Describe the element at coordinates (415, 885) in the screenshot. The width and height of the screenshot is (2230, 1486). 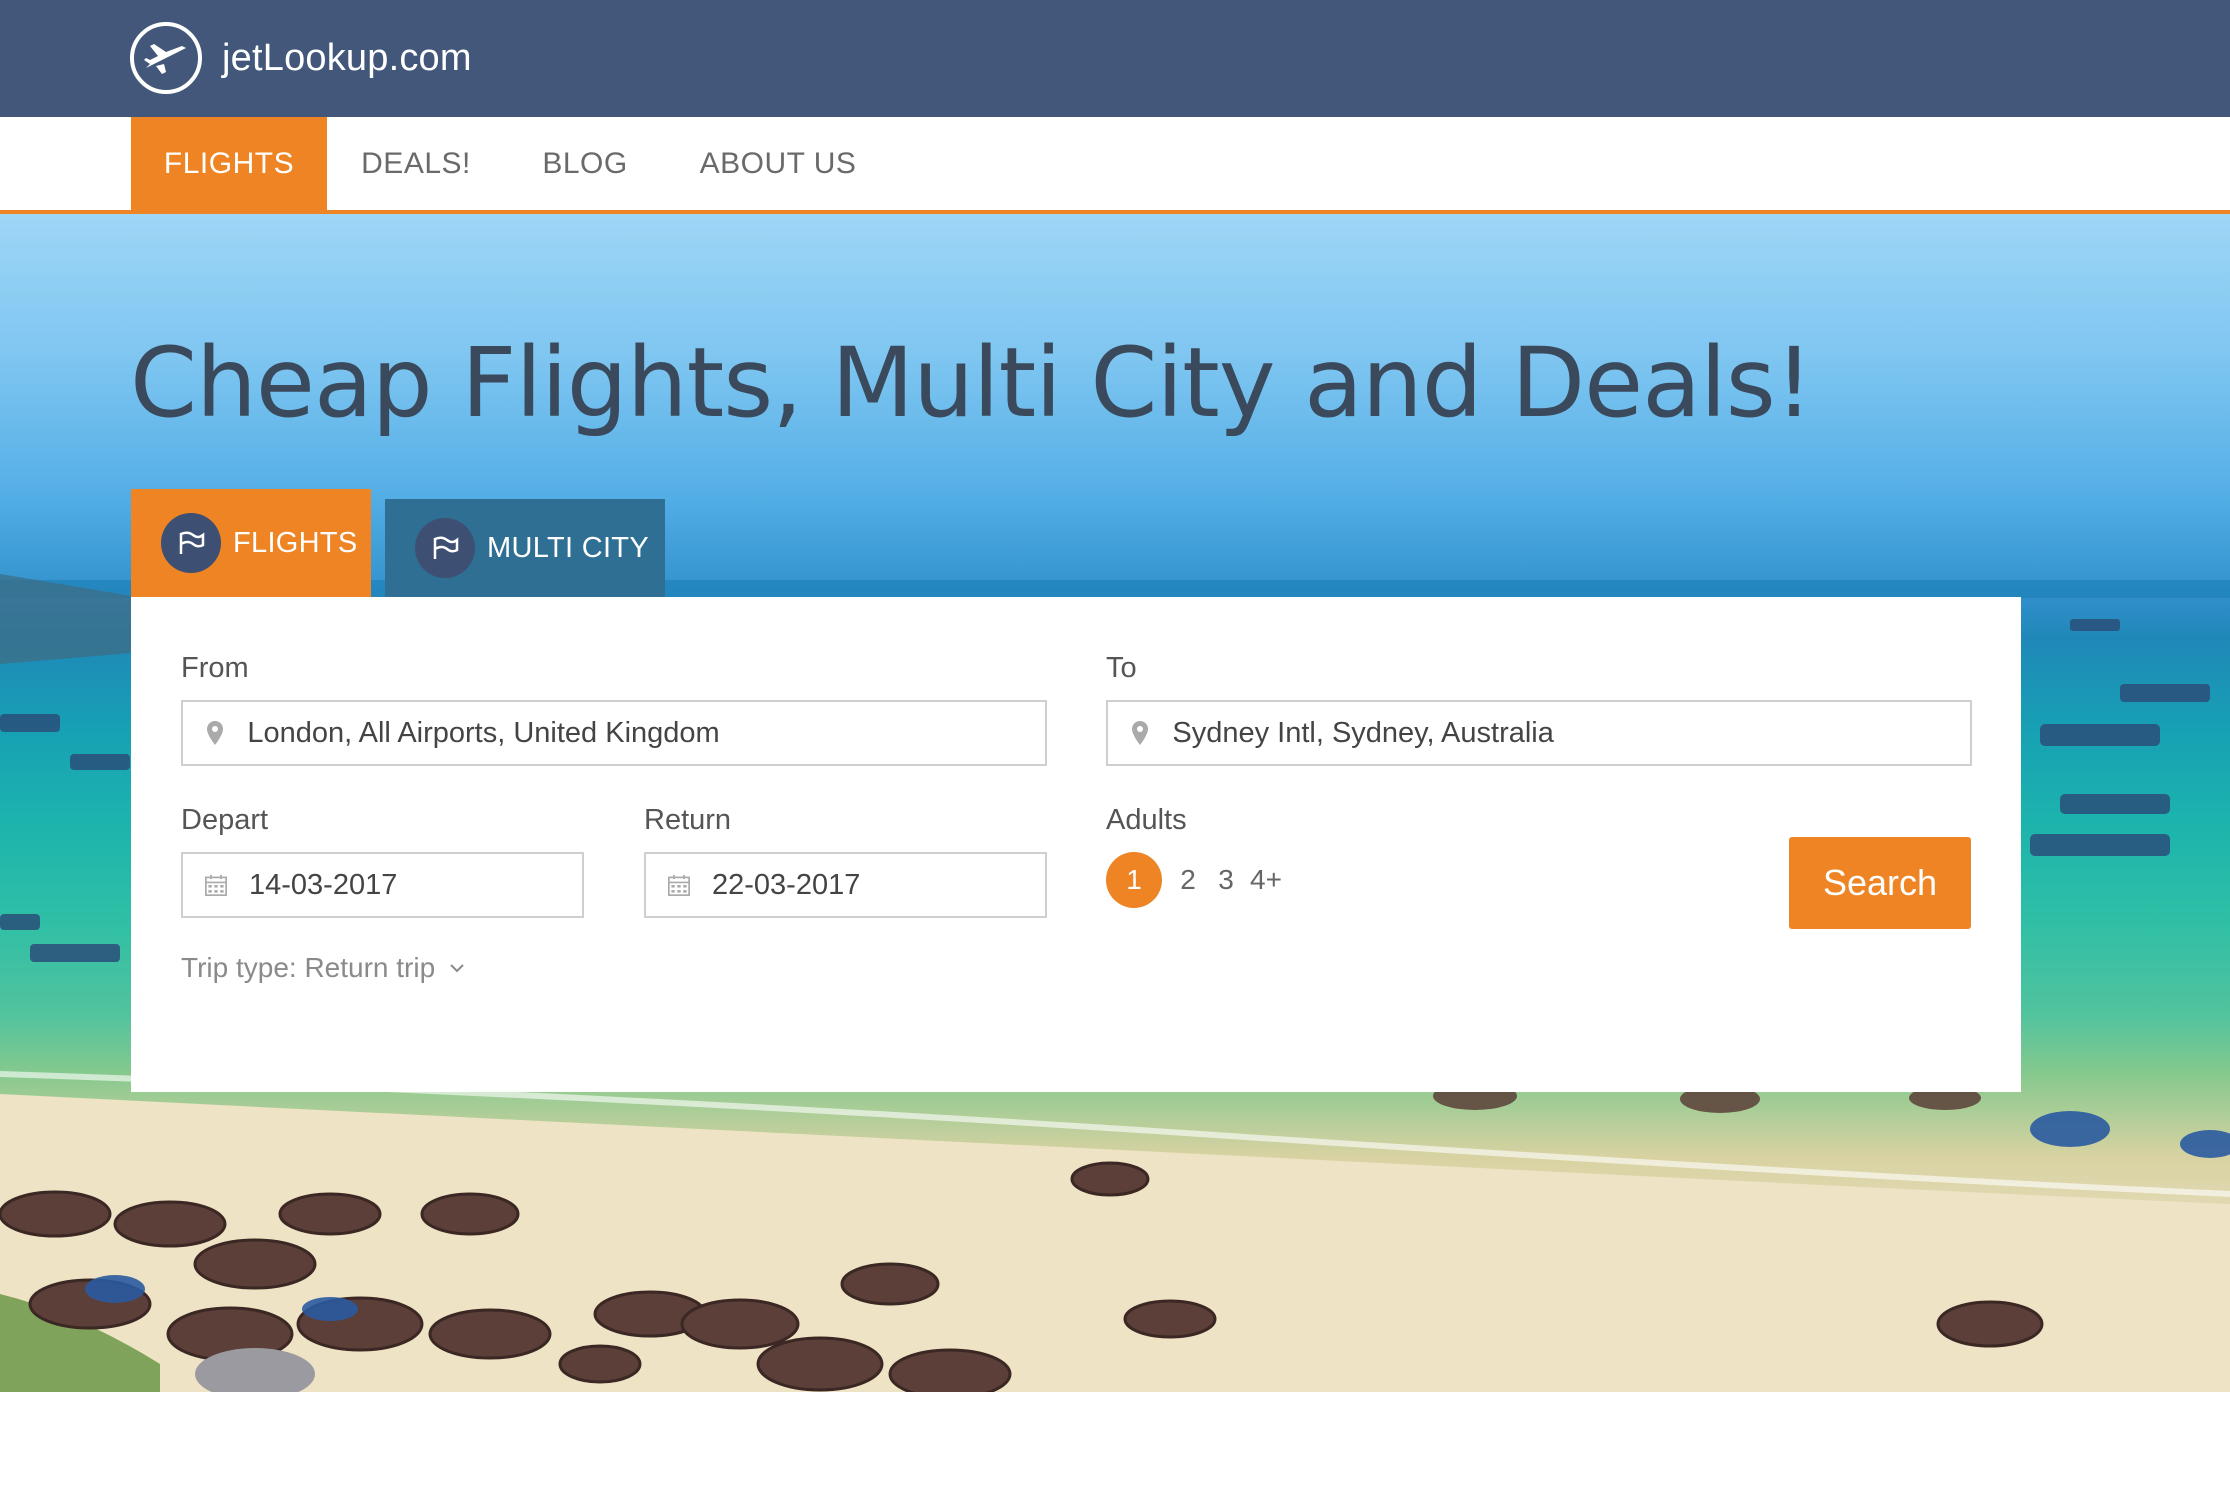
I see `depart-date-input` at that location.